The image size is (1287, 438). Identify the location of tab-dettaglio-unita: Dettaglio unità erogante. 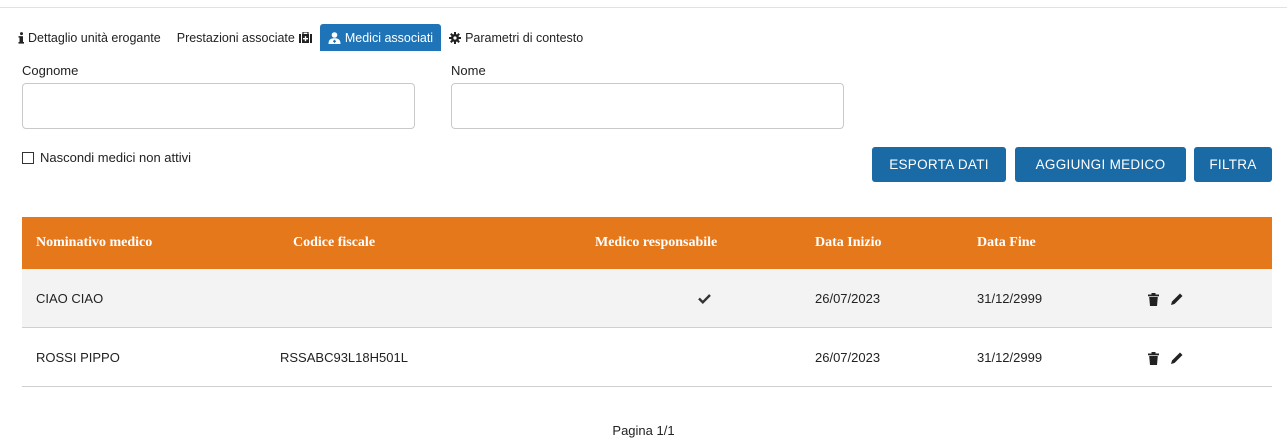
(89, 37).